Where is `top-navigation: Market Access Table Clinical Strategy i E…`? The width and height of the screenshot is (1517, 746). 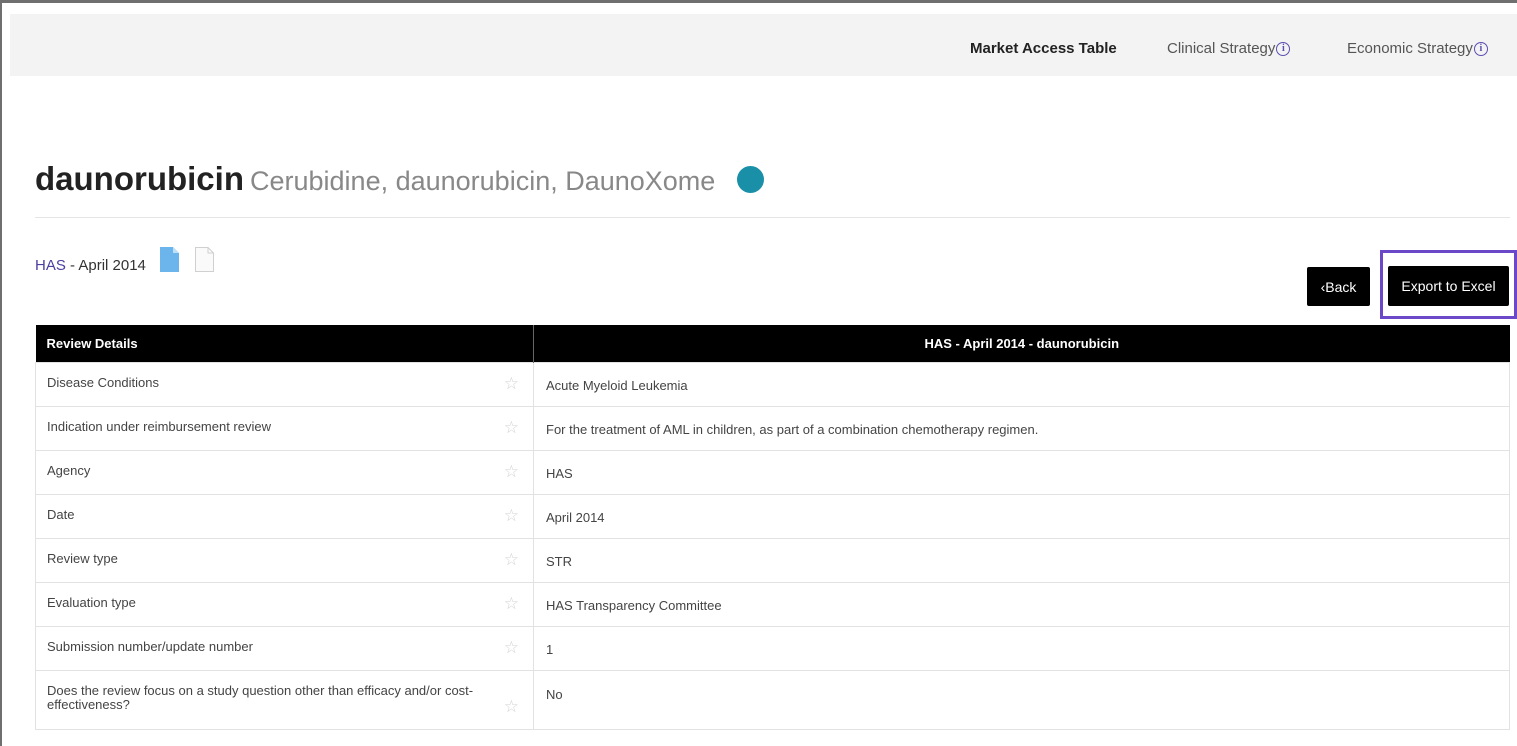 top-navigation: Market Access Table Clinical Strategy i E… is located at coordinates (763, 45).